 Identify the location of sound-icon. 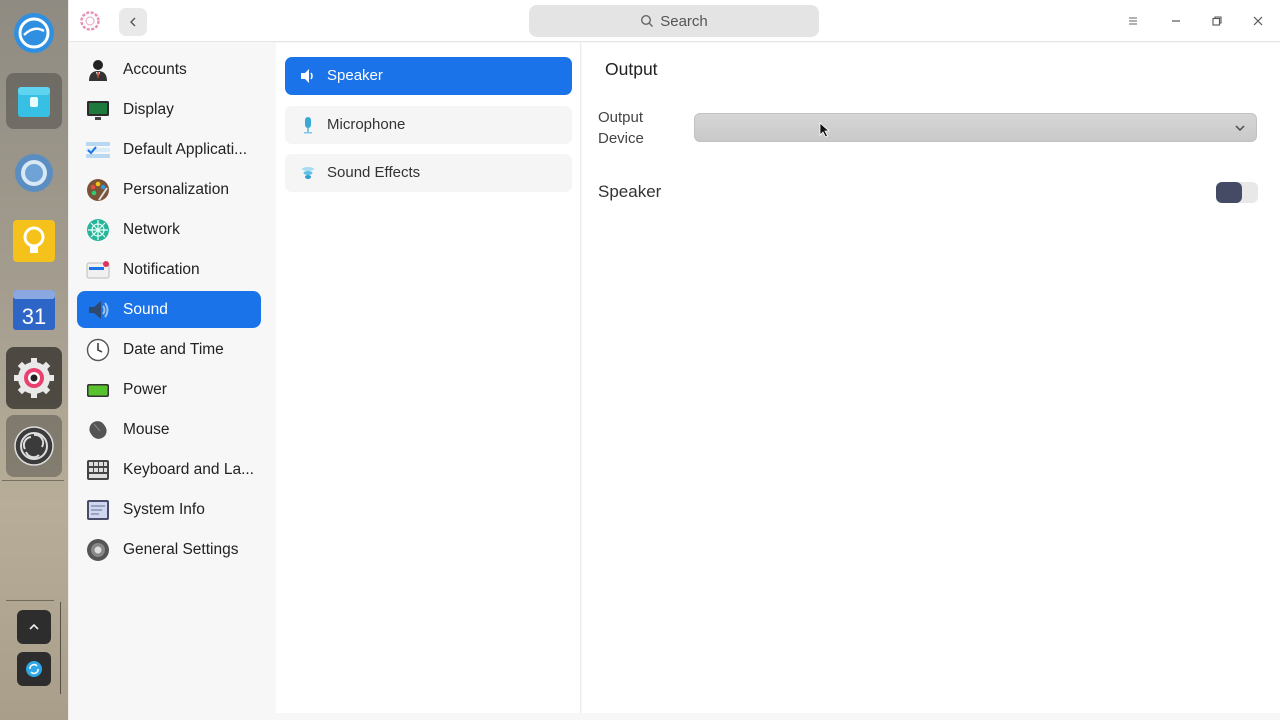
(98, 310).